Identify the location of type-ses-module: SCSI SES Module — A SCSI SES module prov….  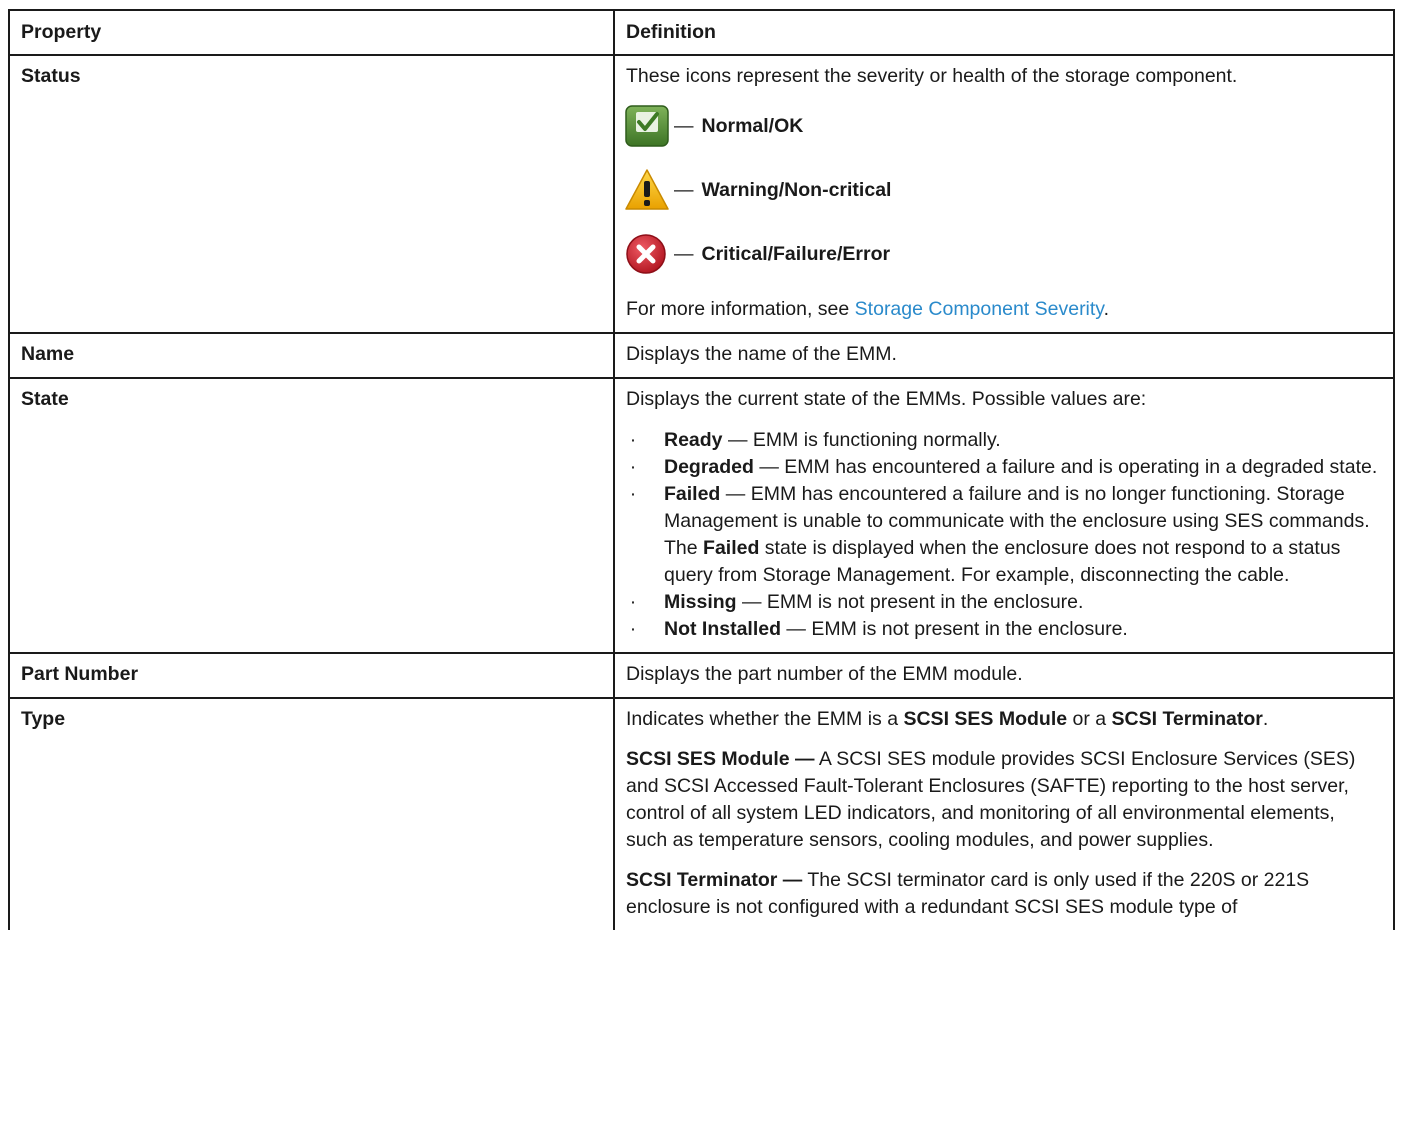
(1003, 800).